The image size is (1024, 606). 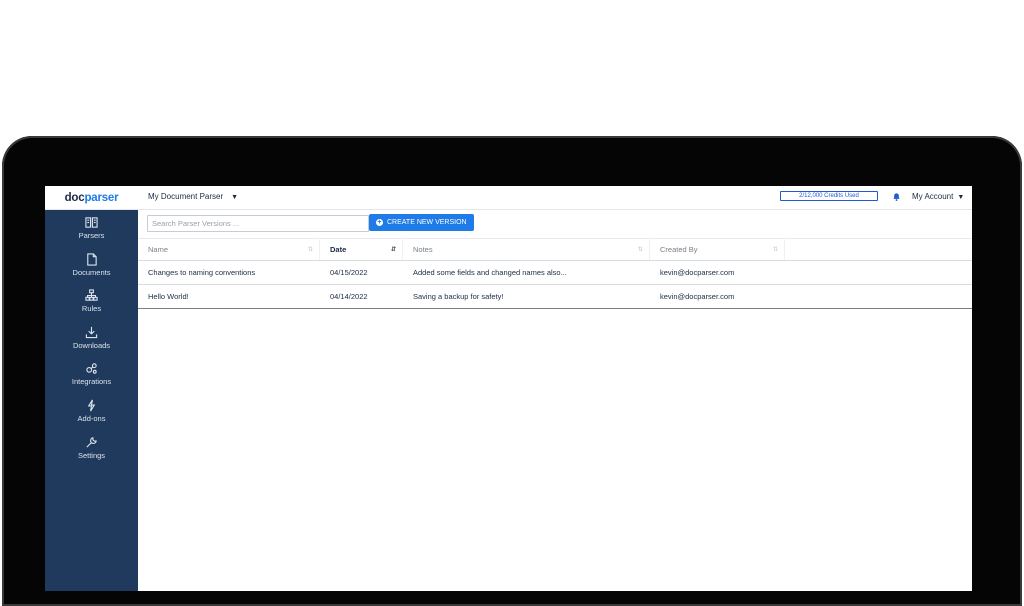 I want to click on sidebar-label-rules: Rules, so click(x=91, y=309).